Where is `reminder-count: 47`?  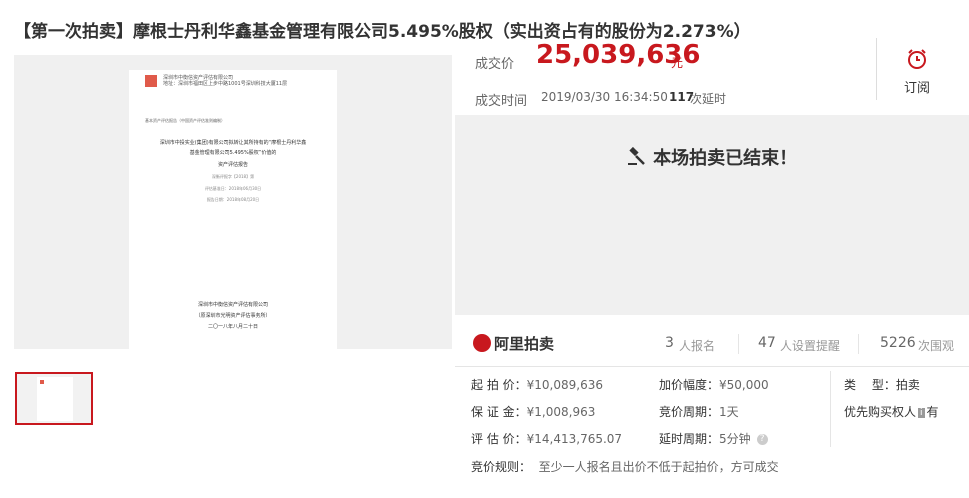 reminder-count: 47 is located at coordinates (767, 343).